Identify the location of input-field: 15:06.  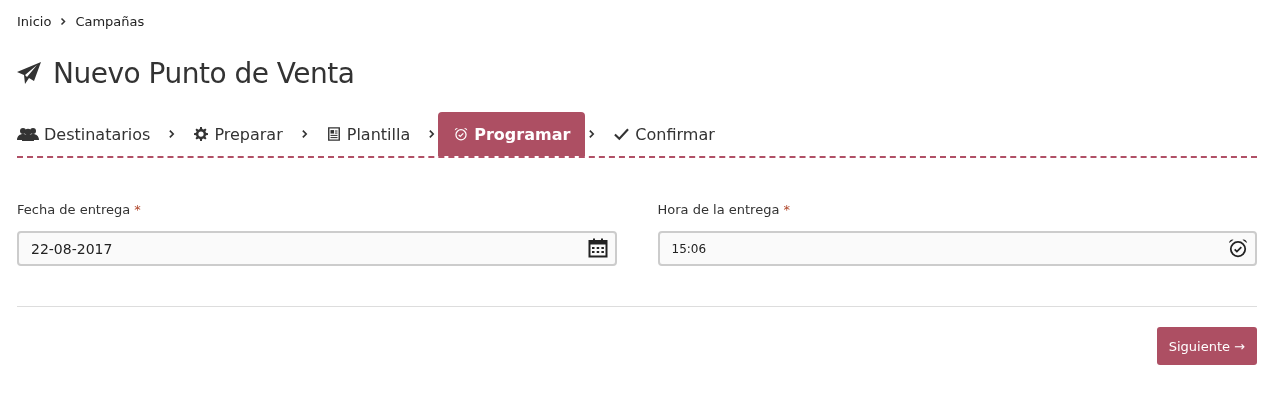
(957, 248).